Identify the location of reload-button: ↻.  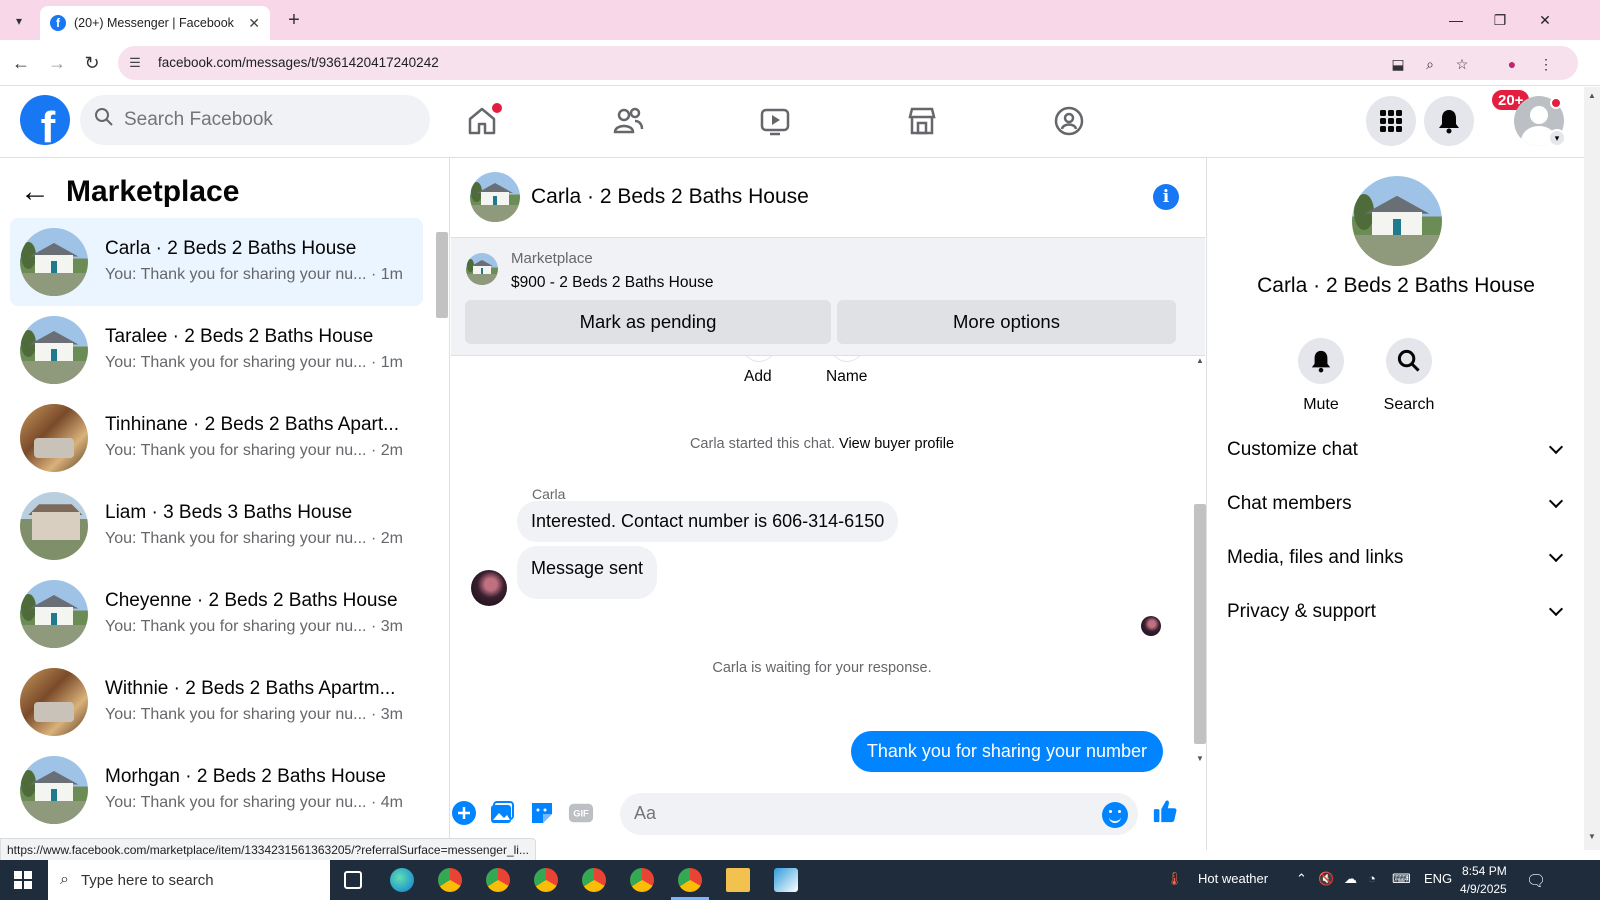
(92, 63).